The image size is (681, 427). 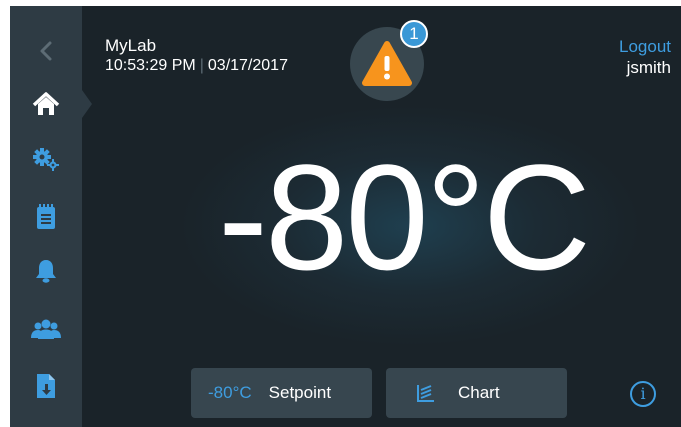 What do you see at coordinates (300, 392) in the screenshot?
I see `setpoint-label: Setpoint` at bounding box center [300, 392].